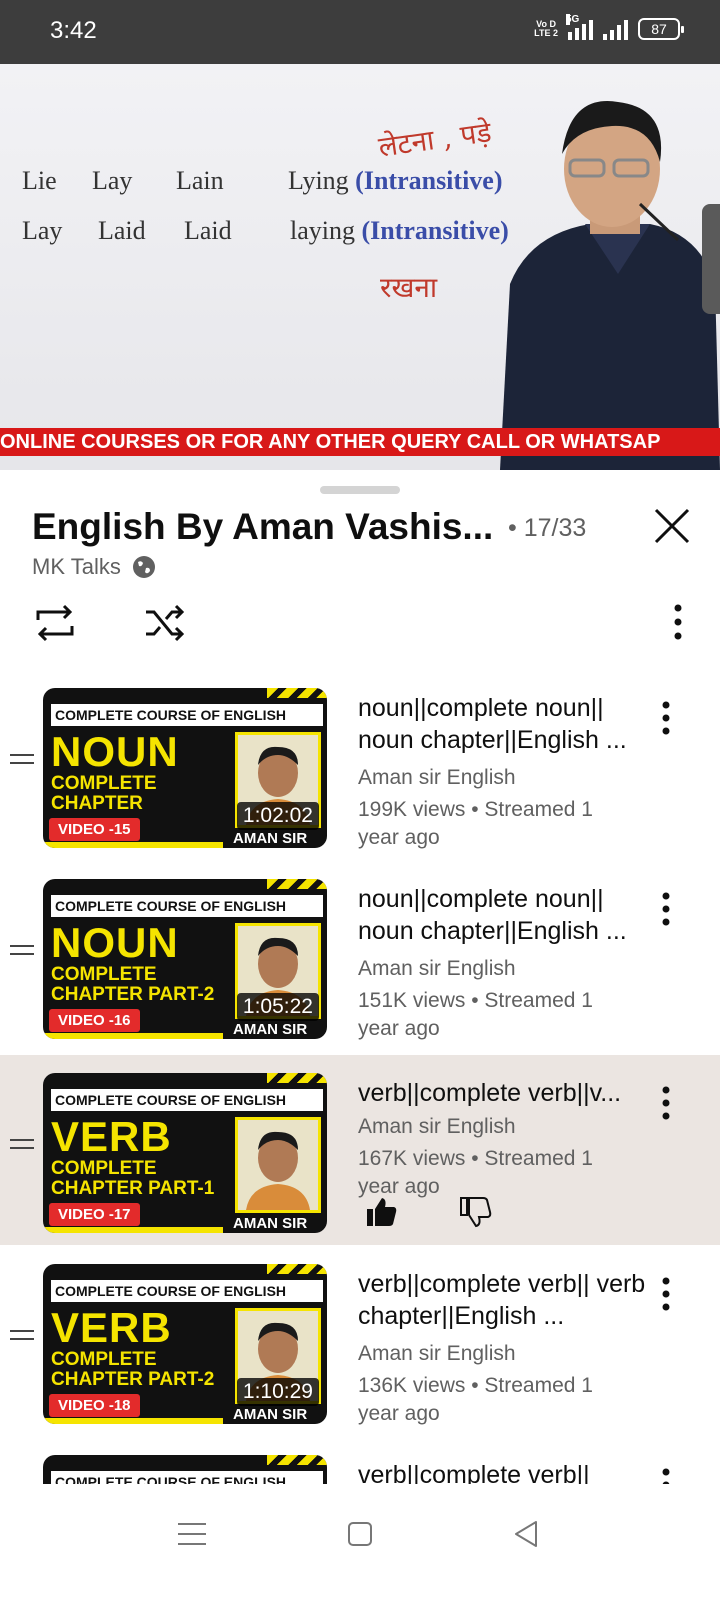 The image size is (720, 1612). Describe the element at coordinates (277, 1392) in the screenshot. I see `duration-badge: 1:10:29` at that location.